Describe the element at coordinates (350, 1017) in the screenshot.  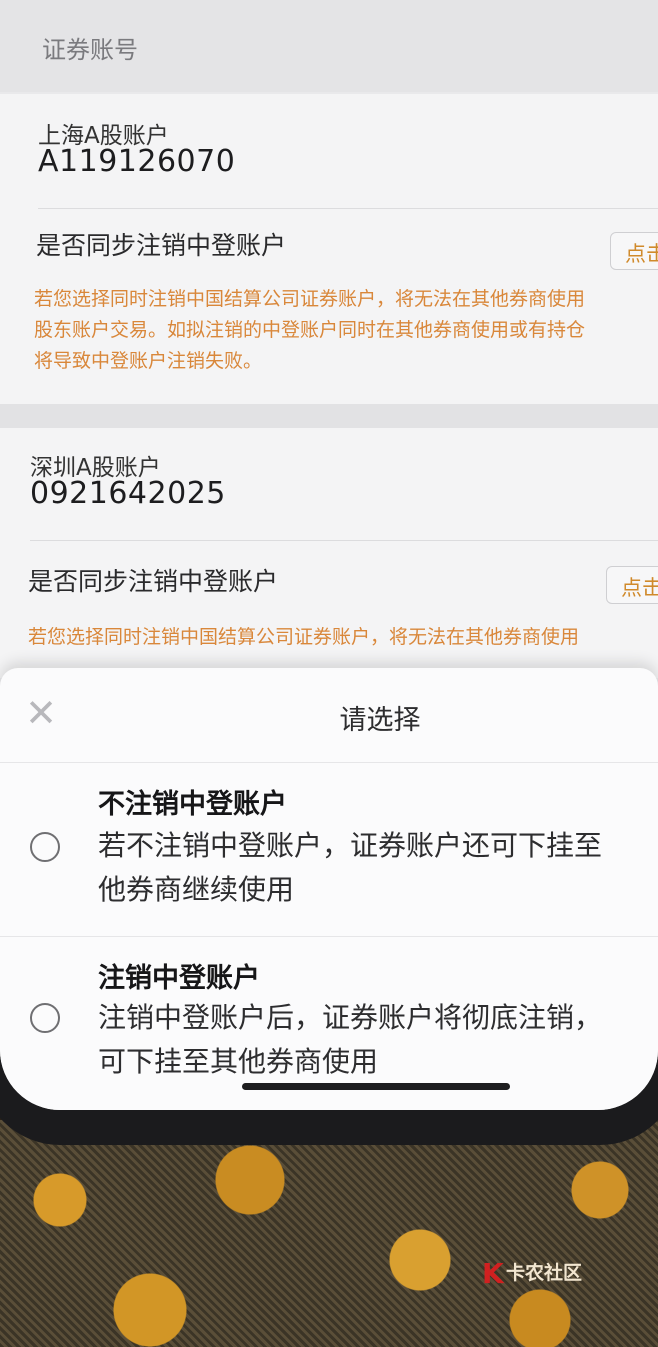
I see `option-description: 注销中登账户后，证券账户将彻底注销，` at that location.